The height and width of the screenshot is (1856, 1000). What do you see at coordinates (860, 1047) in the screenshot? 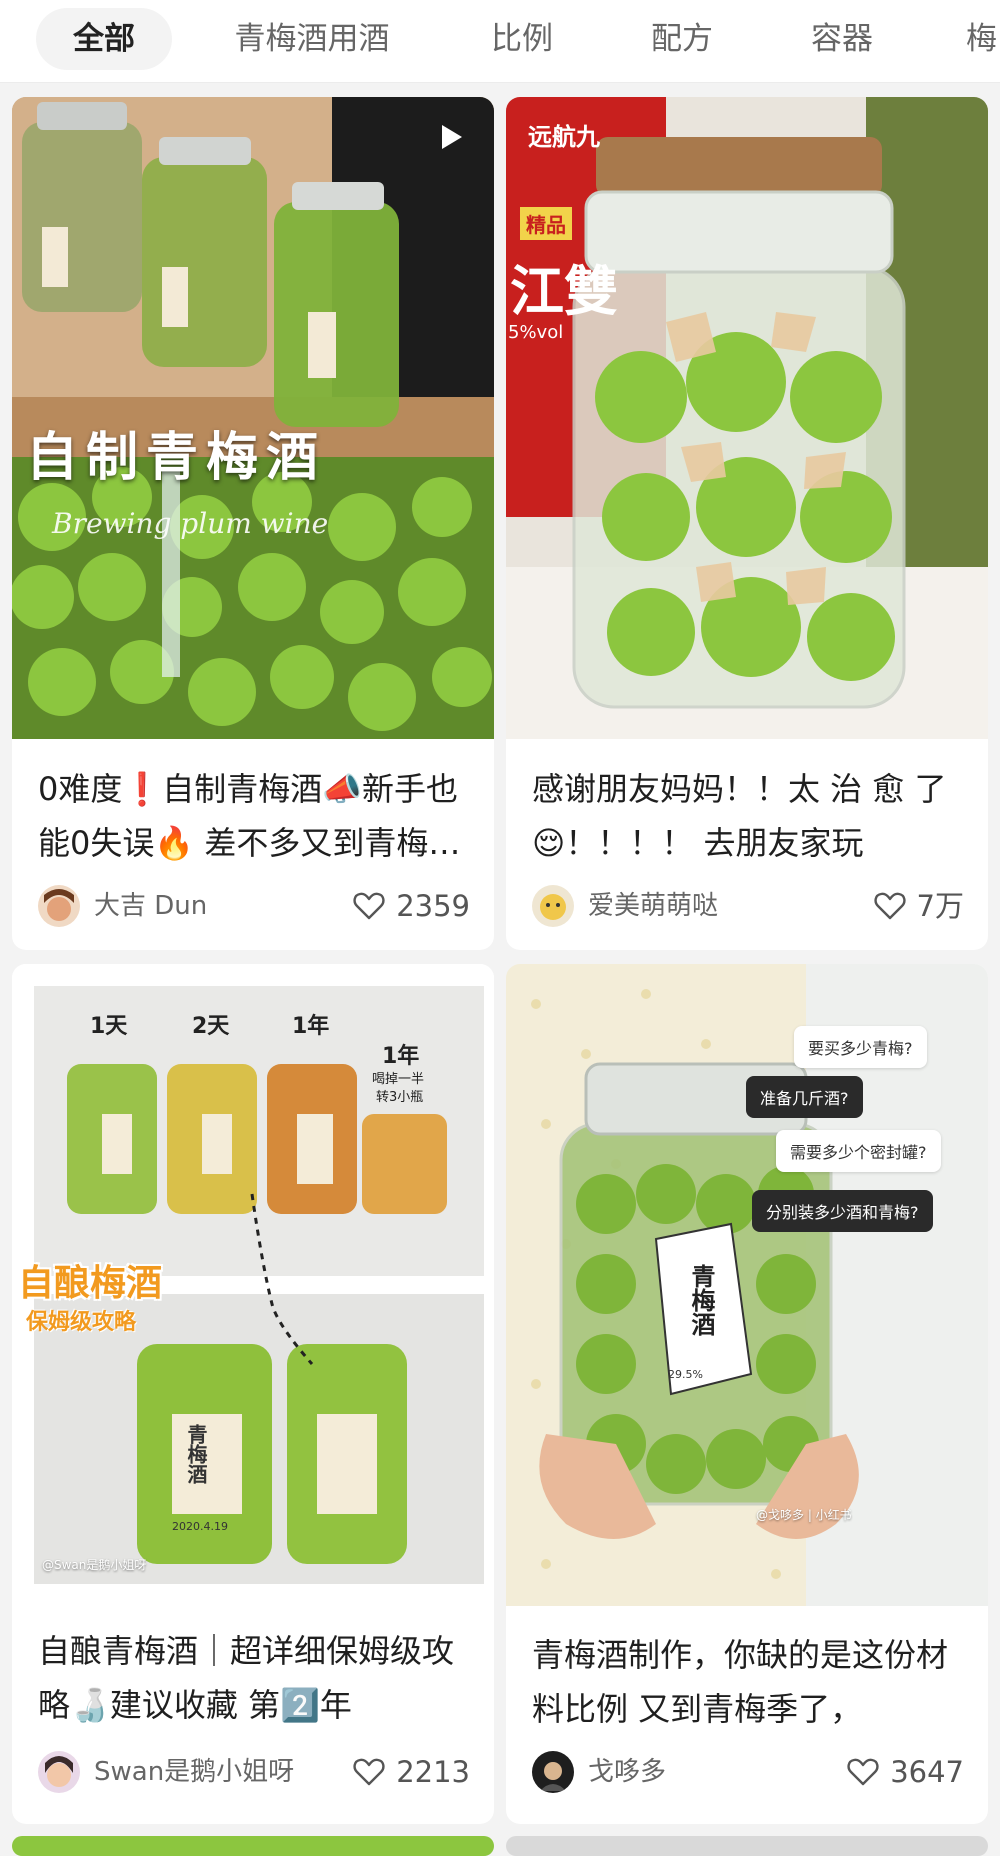
I see `question-bubble: 要买多少青梅?` at bounding box center [860, 1047].